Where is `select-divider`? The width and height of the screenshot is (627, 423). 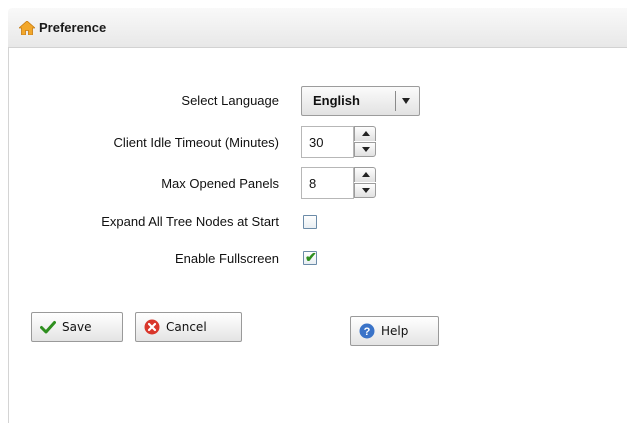
select-divider is located at coordinates (395, 101).